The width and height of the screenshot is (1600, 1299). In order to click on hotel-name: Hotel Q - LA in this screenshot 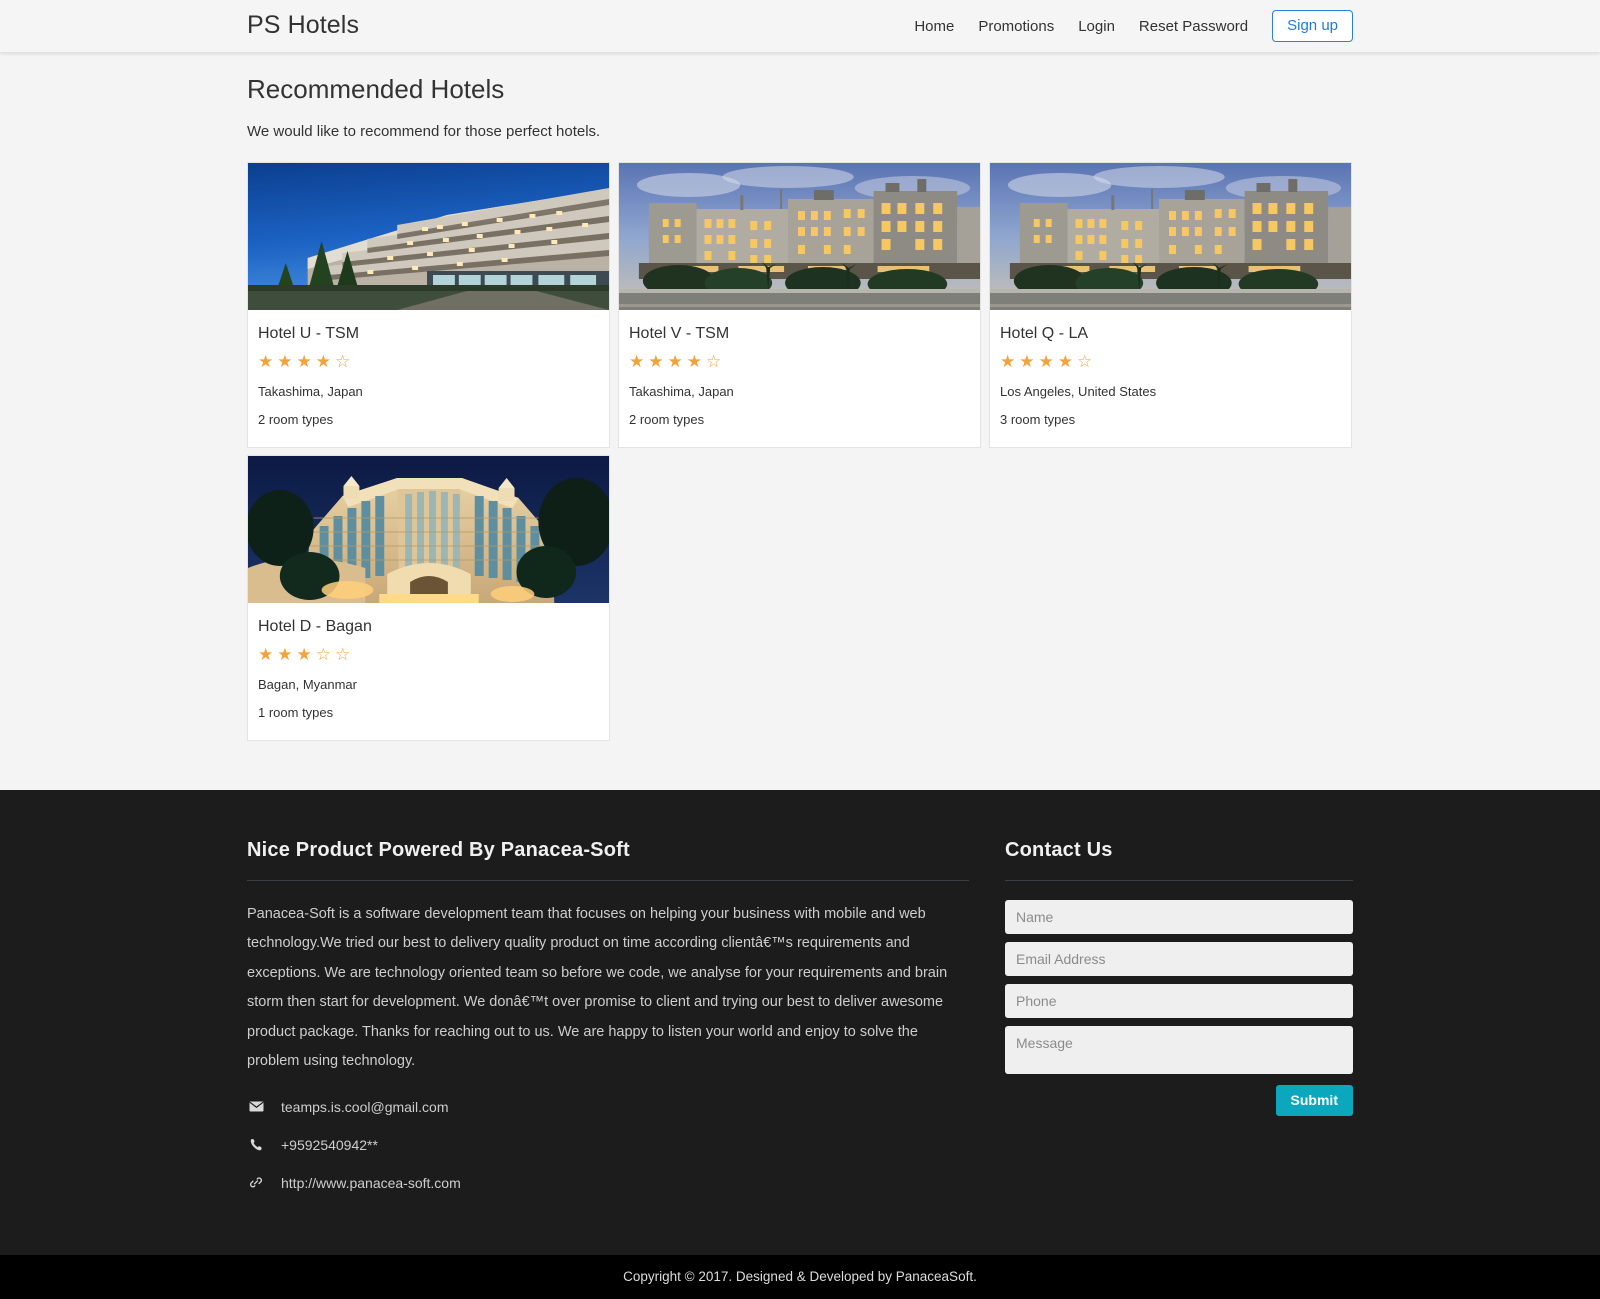, I will do `click(1044, 333)`.